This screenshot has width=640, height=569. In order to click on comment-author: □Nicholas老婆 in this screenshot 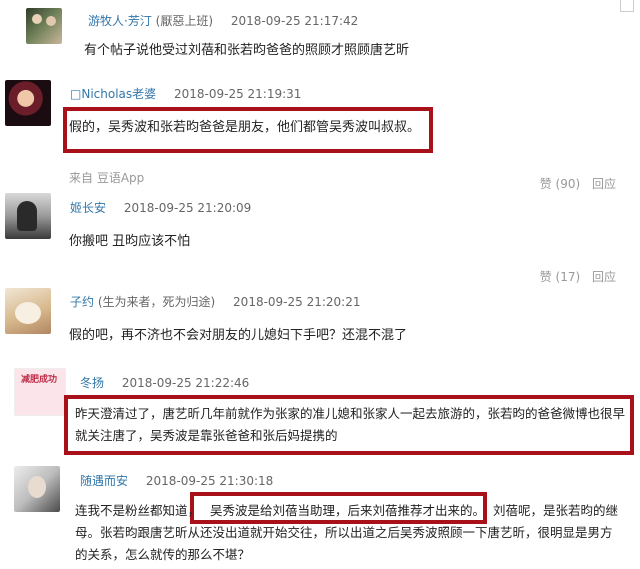, I will do `click(113, 94)`.